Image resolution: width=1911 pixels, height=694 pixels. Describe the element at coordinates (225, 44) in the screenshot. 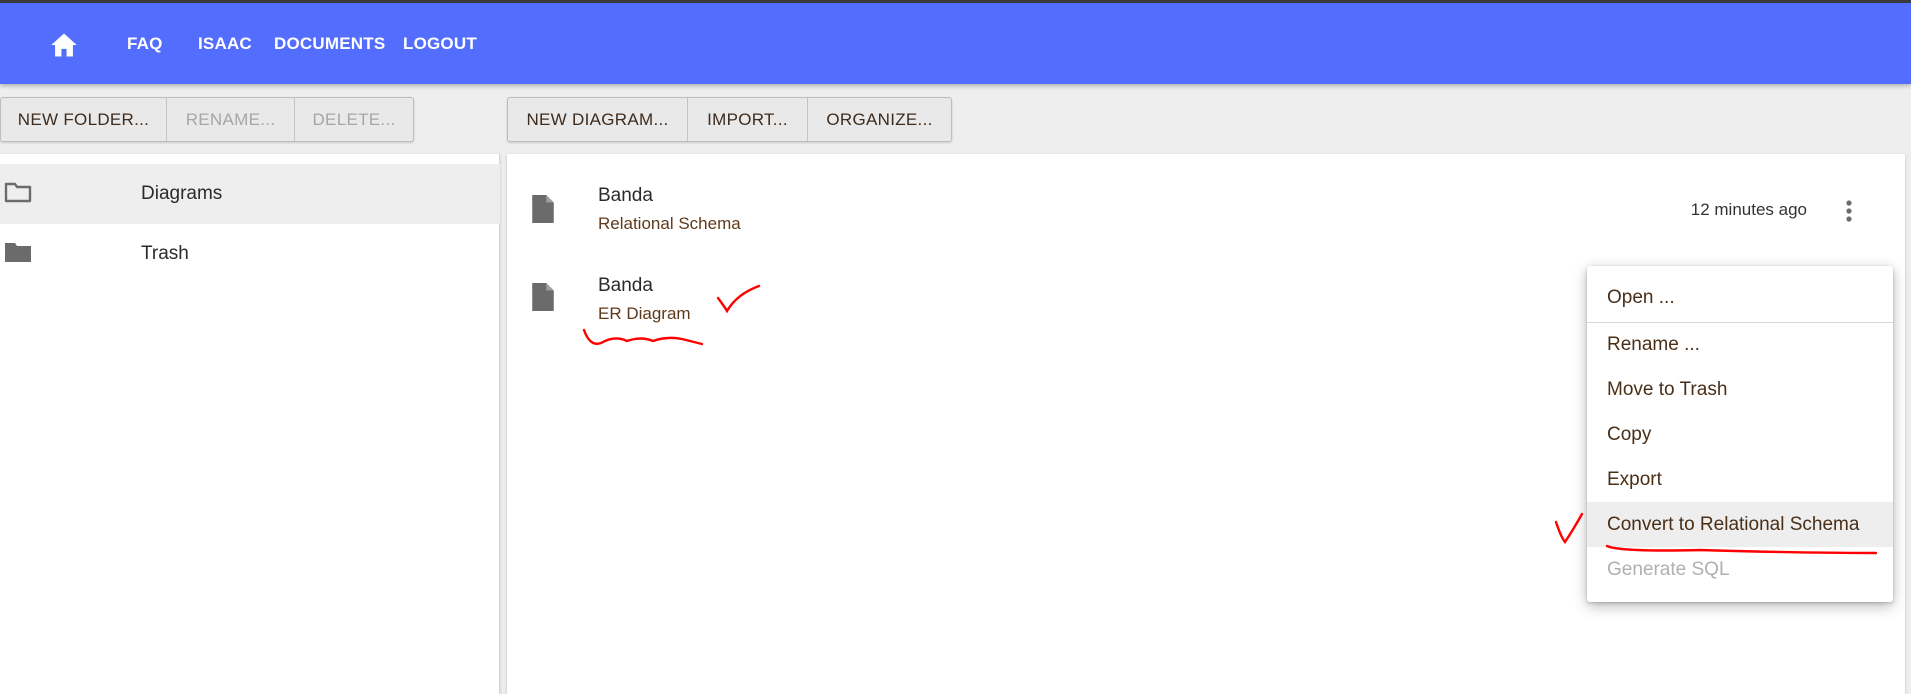

I see `nav-isaac-link: ISAAC` at that location.